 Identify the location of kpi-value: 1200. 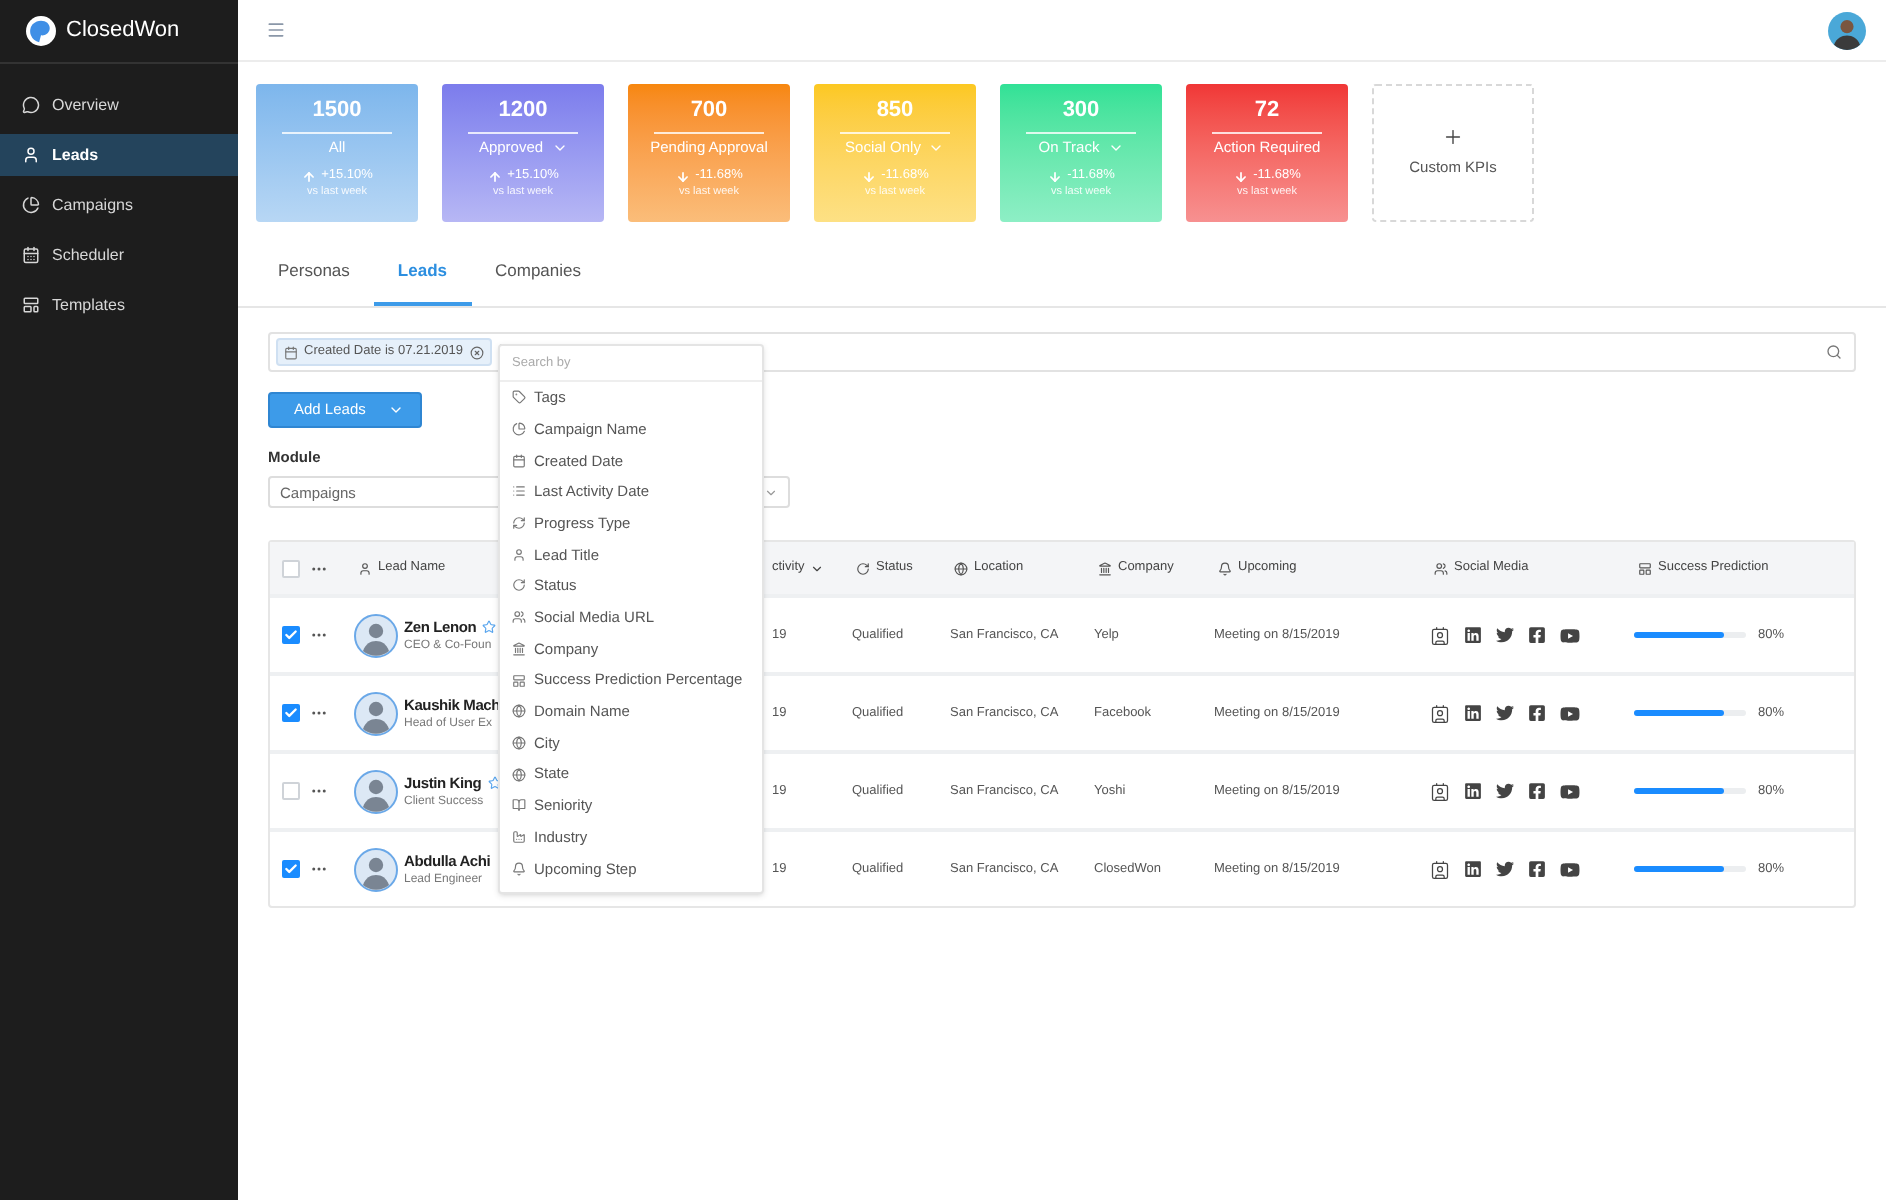
(523, 111).